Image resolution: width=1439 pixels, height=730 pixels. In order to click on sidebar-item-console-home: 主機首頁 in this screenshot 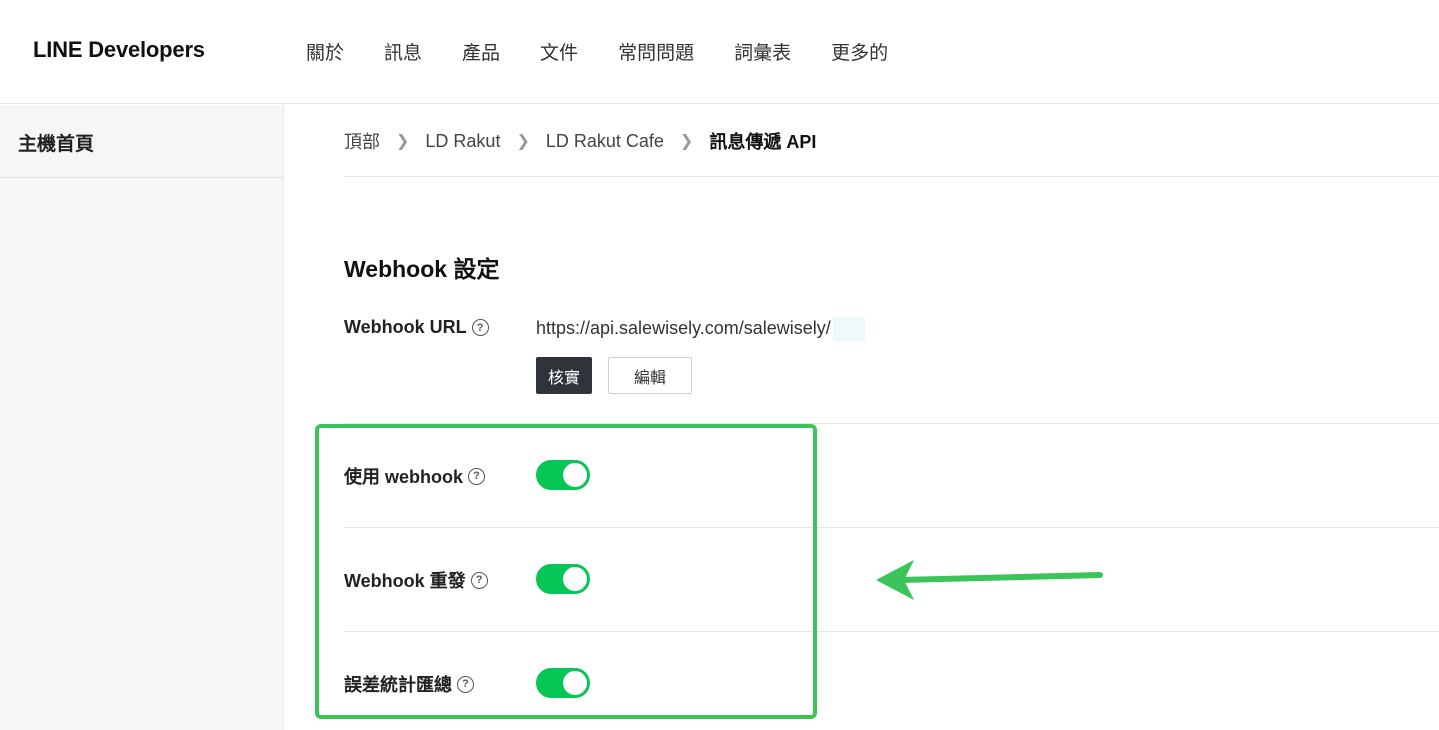, I will do `click(141, 141)`.